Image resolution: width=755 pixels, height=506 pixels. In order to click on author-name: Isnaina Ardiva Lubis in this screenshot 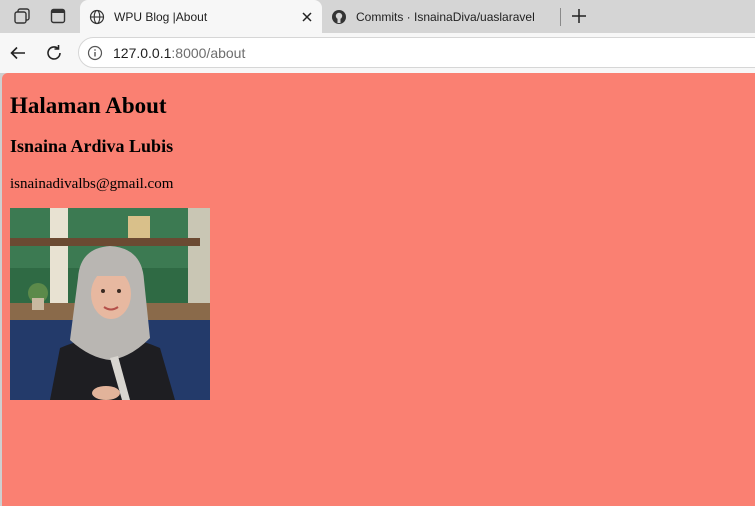, I will do `click(92, 146)`.